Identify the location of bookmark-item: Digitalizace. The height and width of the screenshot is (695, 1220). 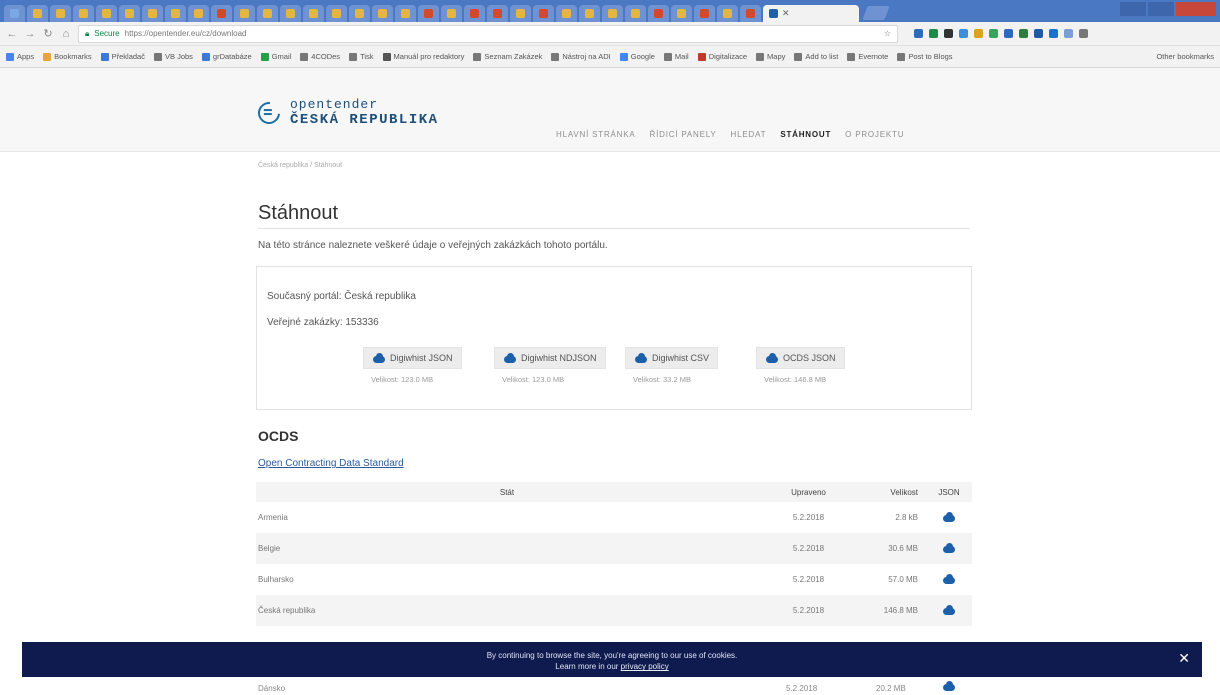
(722, 56).